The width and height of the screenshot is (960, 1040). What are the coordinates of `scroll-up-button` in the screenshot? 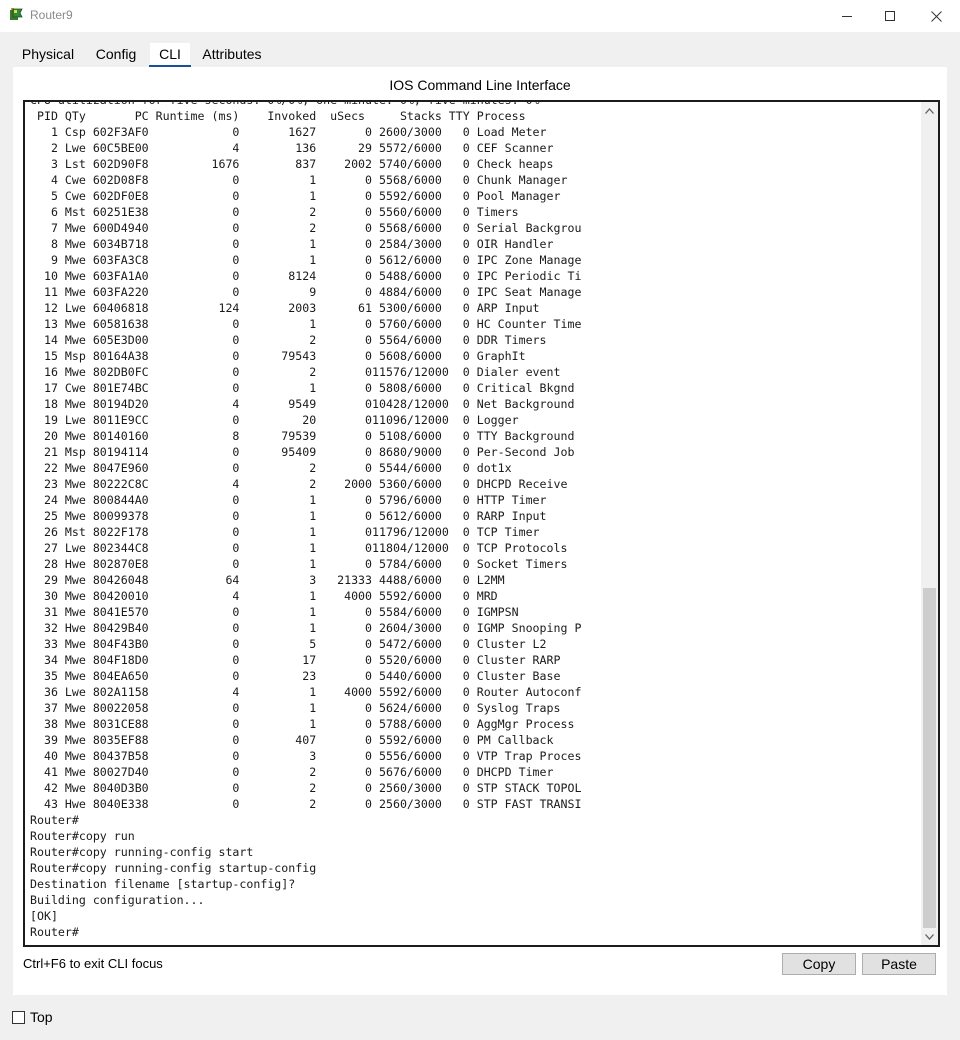 It's located at (929, 110).